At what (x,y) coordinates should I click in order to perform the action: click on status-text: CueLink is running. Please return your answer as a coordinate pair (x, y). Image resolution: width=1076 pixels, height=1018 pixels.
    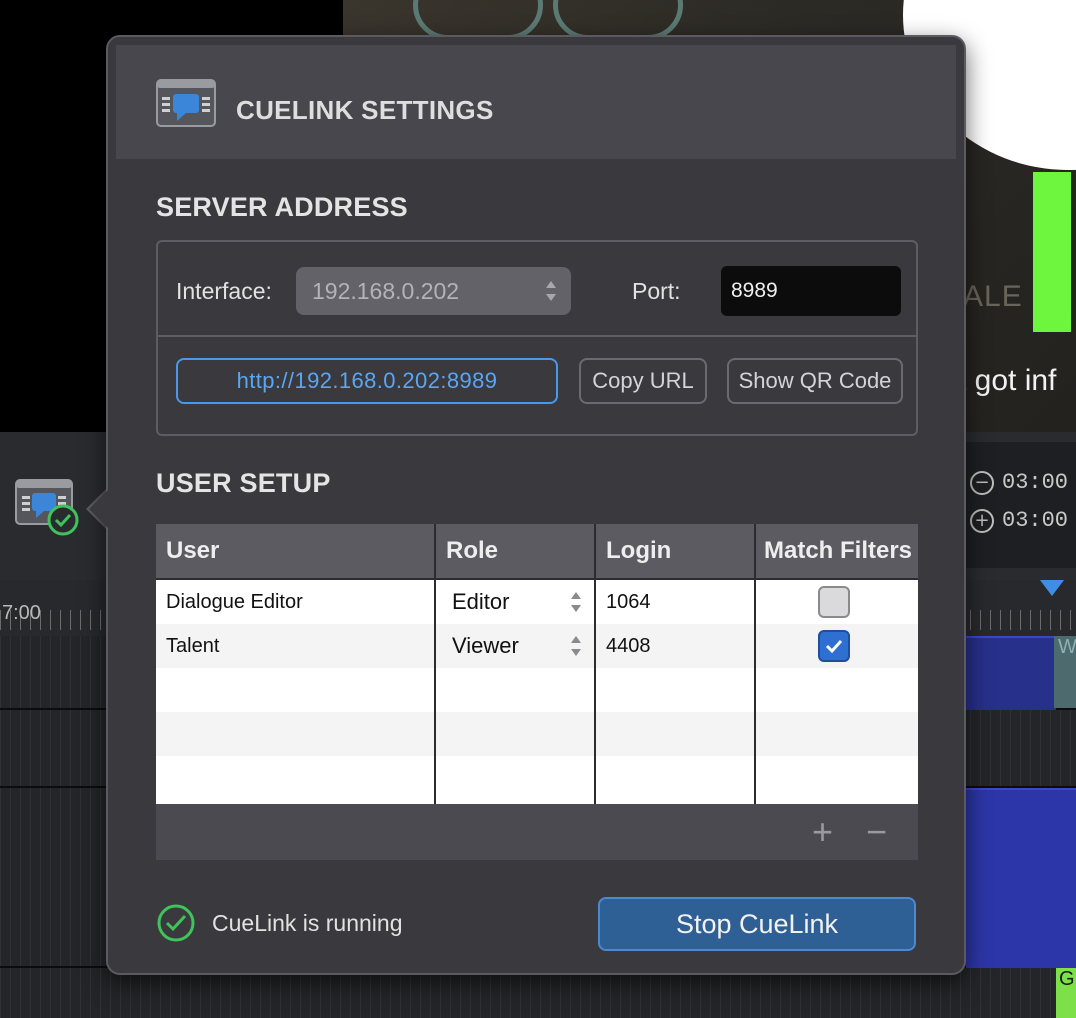
    Looking at the image, I should click on (307, 922).